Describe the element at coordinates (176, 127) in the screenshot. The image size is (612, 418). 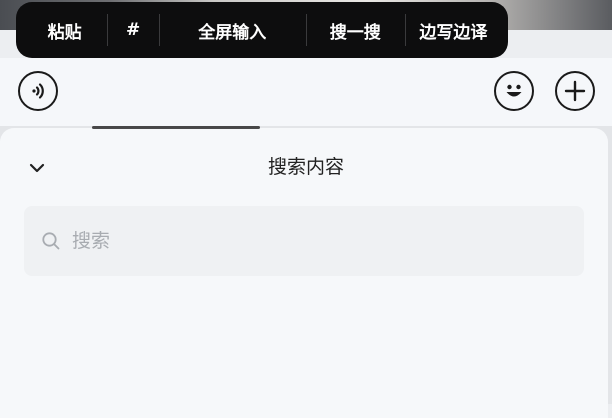
I see `active-tab-indicator` at that location.